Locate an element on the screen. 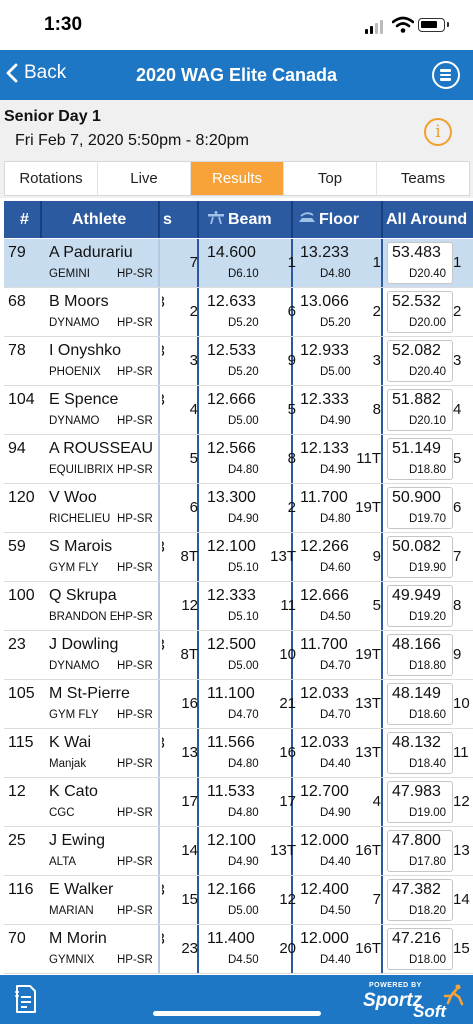  beam-difficulty: D4.50 is located at coordinates (243, 960).